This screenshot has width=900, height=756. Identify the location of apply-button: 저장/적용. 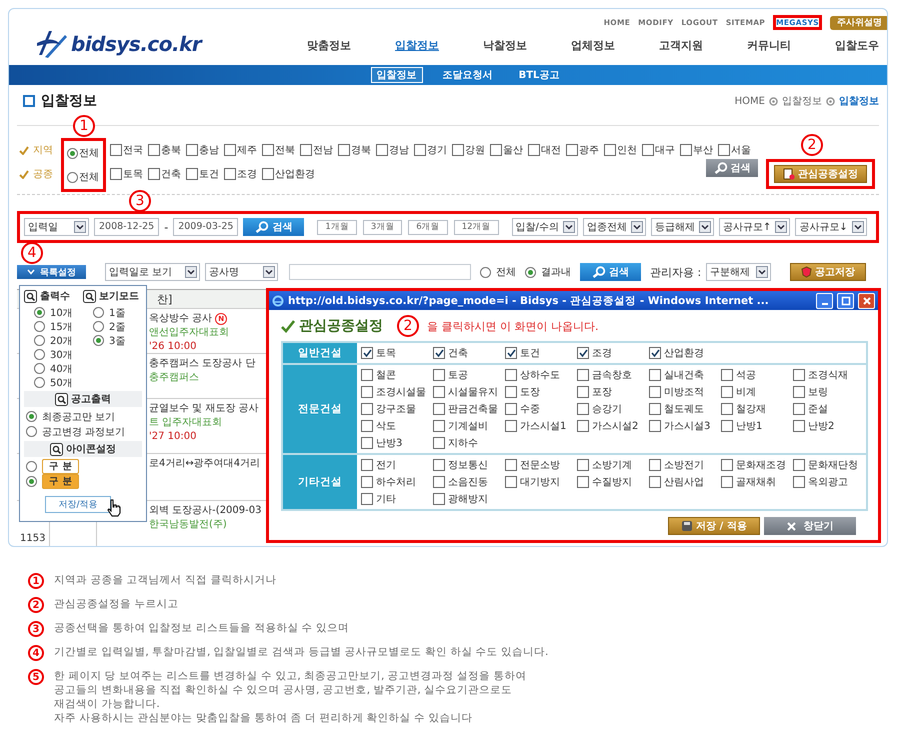
(78, 504).